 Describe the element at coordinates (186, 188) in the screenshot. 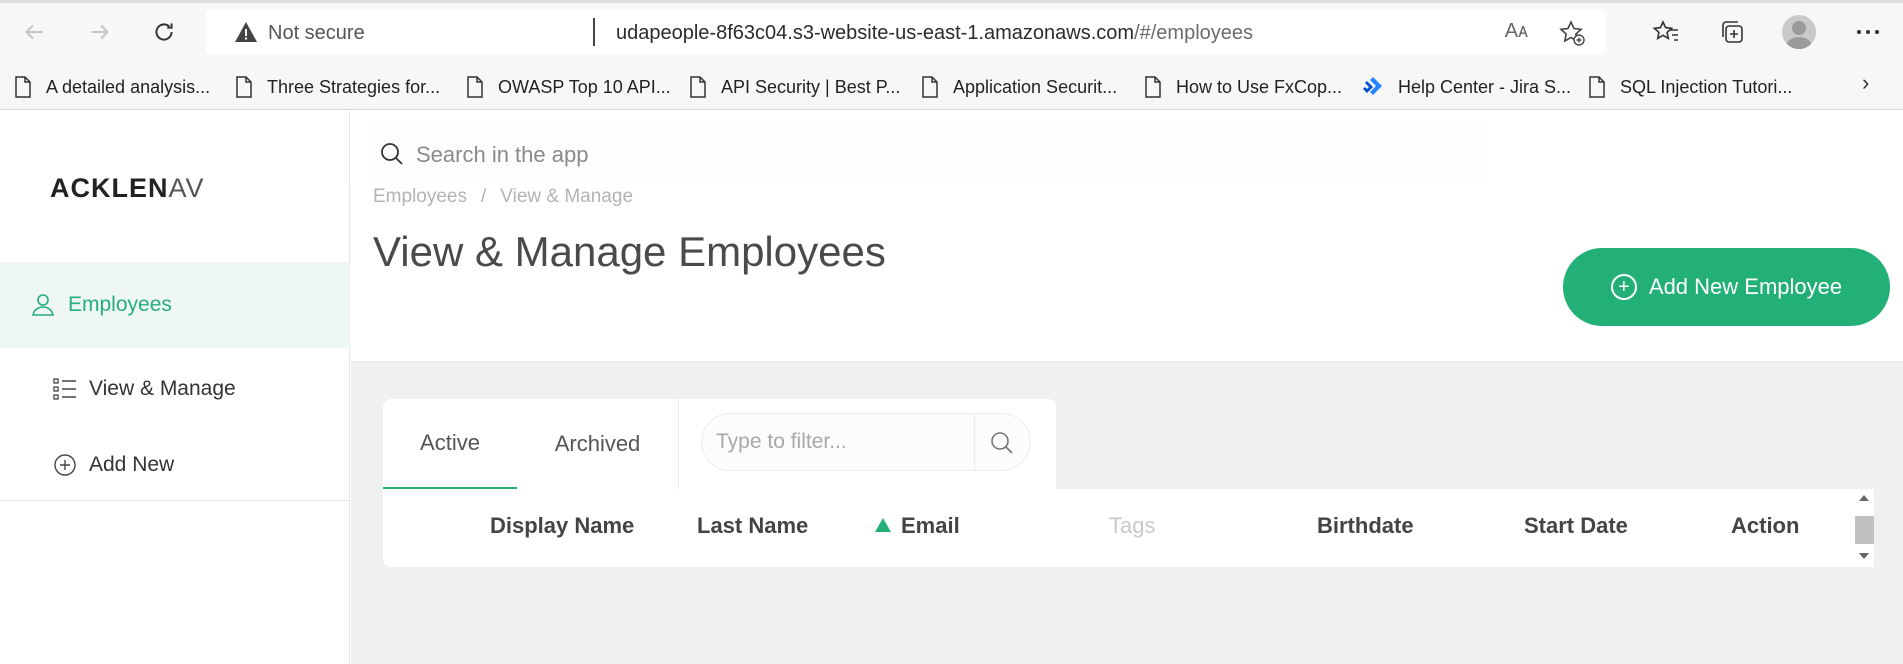

I see `logo-thin: AV` at that location.